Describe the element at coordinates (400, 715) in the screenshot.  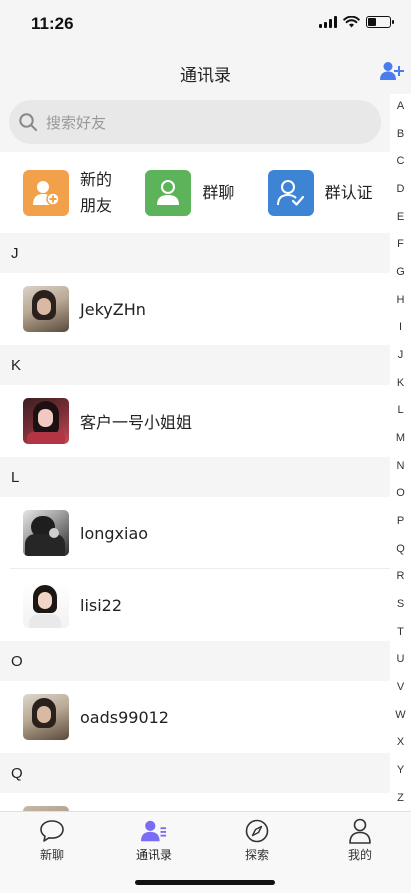
I see `alphabet-letter: W` at that location.